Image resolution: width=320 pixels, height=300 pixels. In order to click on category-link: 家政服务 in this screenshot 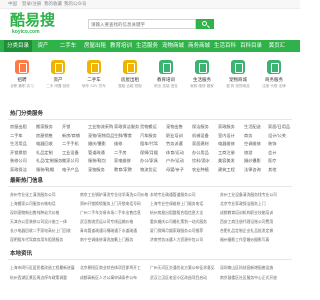, I will do `click(226, 127)`.